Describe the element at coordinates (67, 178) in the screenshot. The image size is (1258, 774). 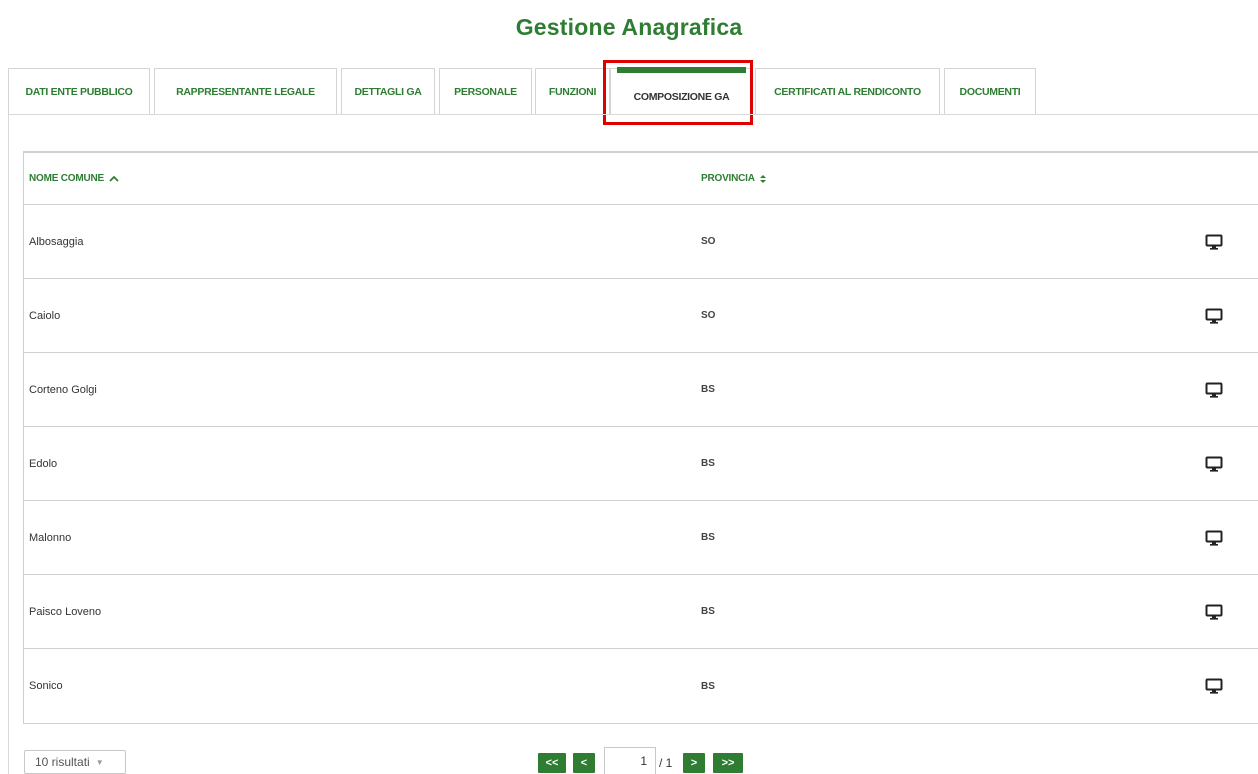
I see `column-header-label: NOME COMUNE` at that location.